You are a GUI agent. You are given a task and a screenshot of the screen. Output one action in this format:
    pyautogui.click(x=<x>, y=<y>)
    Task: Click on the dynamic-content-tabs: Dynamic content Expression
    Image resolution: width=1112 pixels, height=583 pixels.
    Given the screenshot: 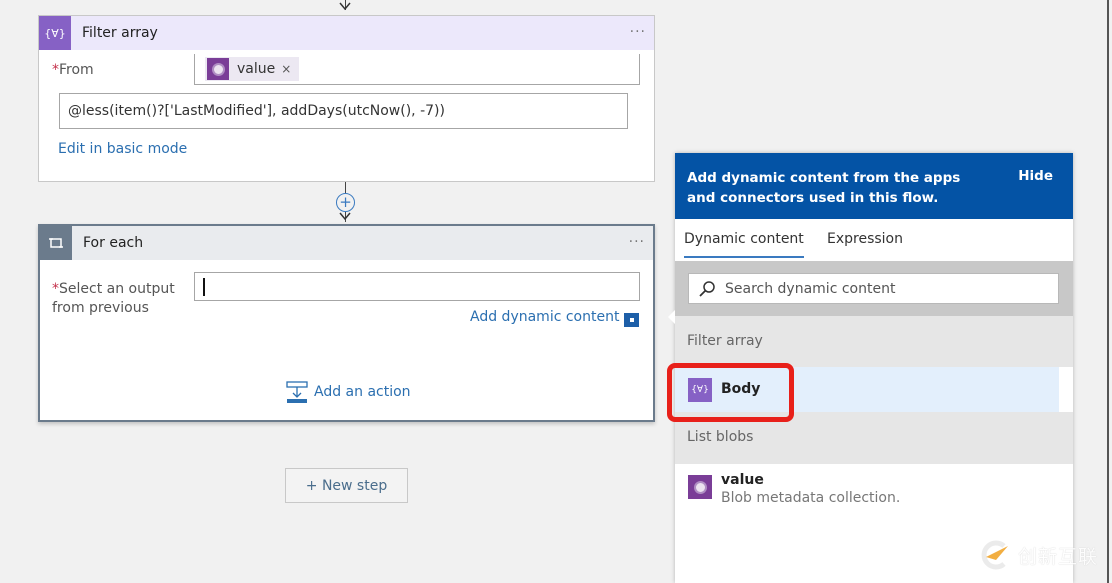 What is the action you would take?
    pyautogui.click(x=874, y=240)
    